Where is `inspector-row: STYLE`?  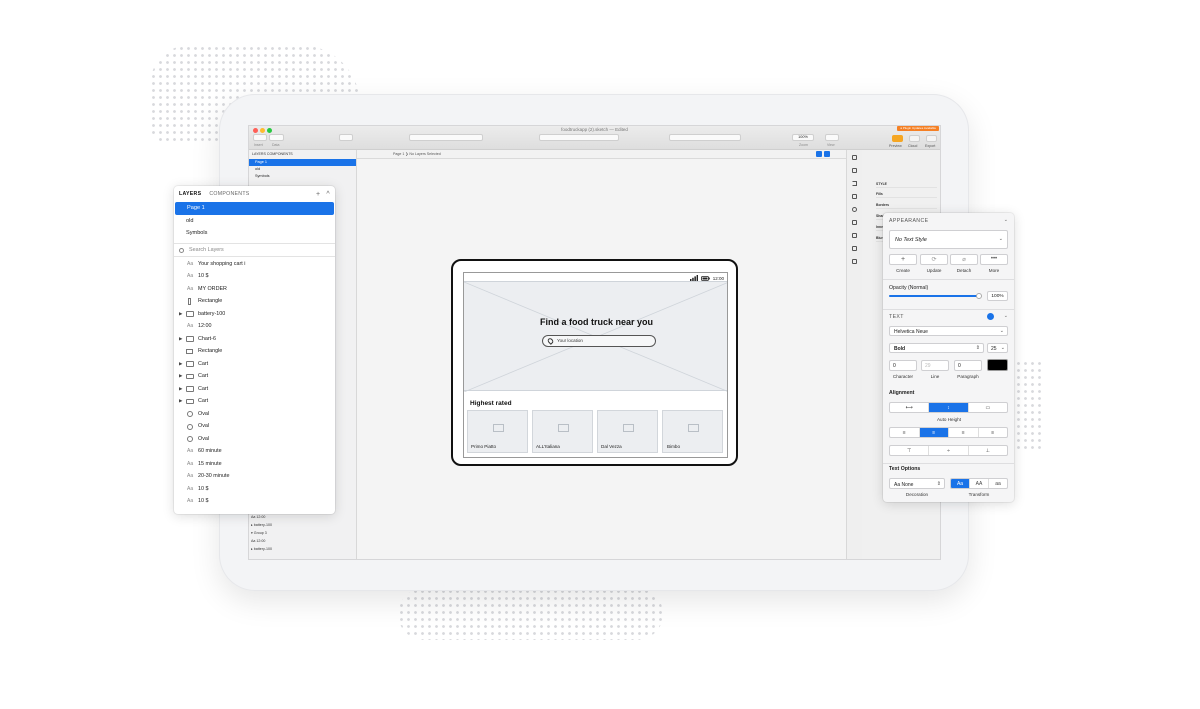
inspector-row: STYLE is located at coordinates (906, 184).